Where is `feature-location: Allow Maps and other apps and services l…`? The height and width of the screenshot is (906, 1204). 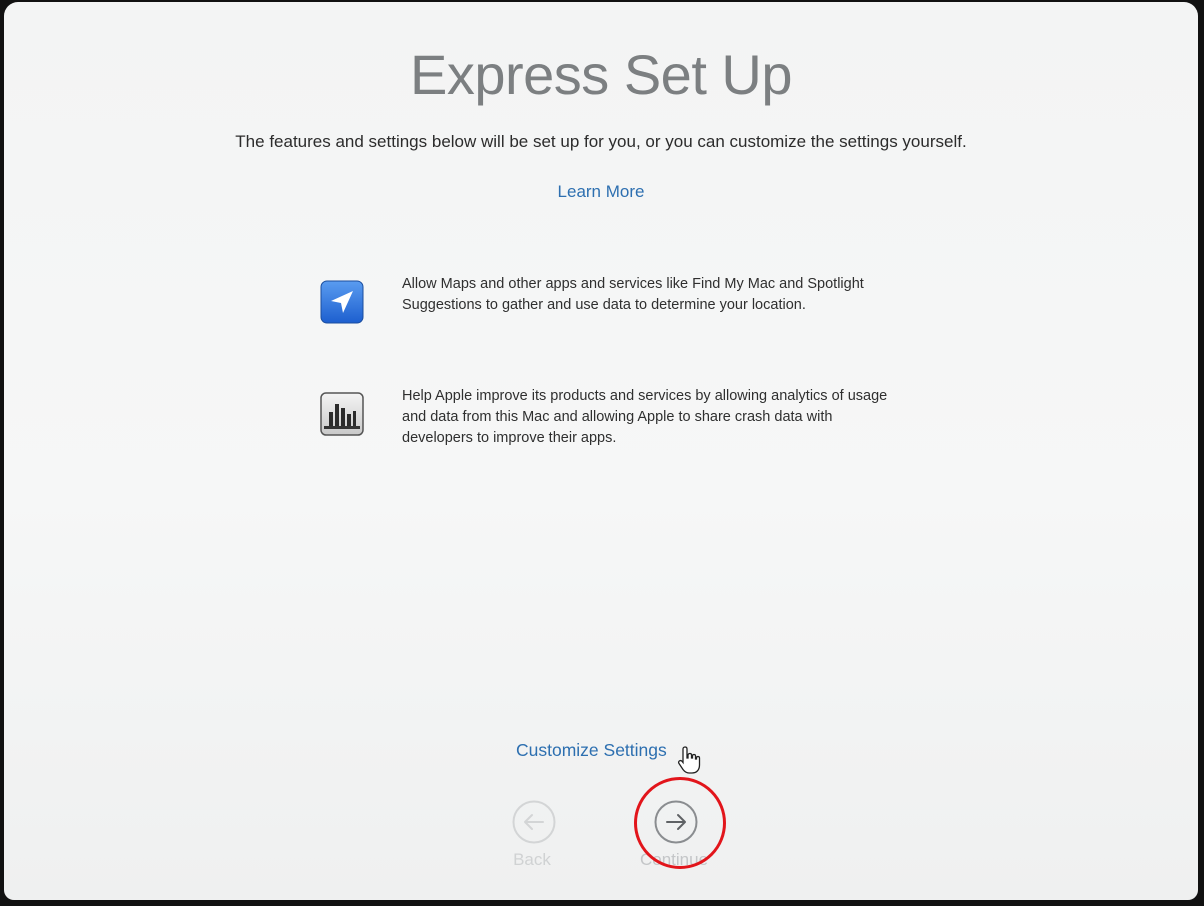 feature-location: Allow Maps and other apps and services l… is located at coordinates (615, 309).